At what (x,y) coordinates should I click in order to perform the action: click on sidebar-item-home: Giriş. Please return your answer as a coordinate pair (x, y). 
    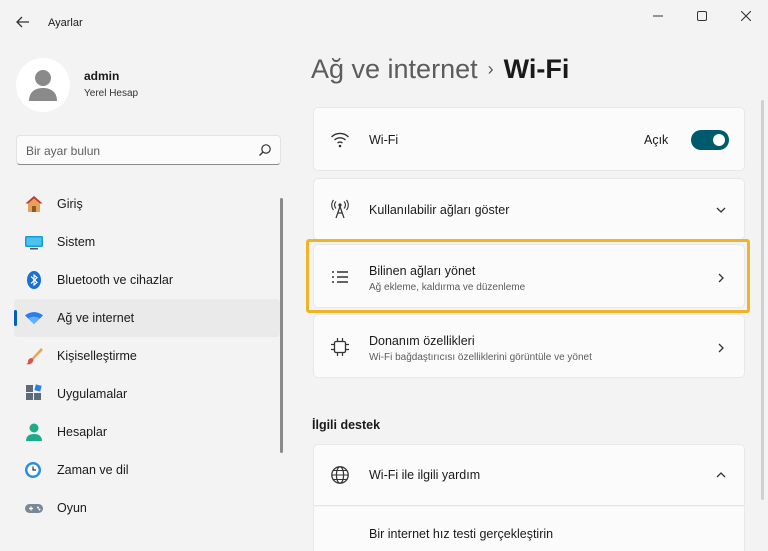
    Looking at the image, I should click on (147, 204).